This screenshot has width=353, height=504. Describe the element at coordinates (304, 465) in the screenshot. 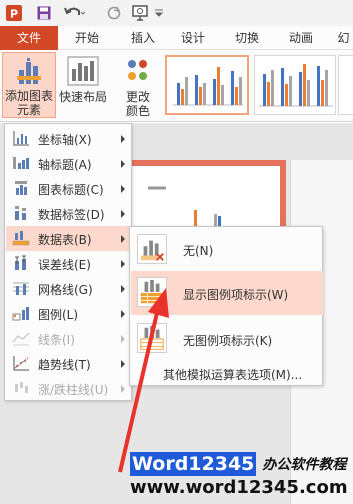

I see `watermark-logo-cn: 办公软件教程` at that location.